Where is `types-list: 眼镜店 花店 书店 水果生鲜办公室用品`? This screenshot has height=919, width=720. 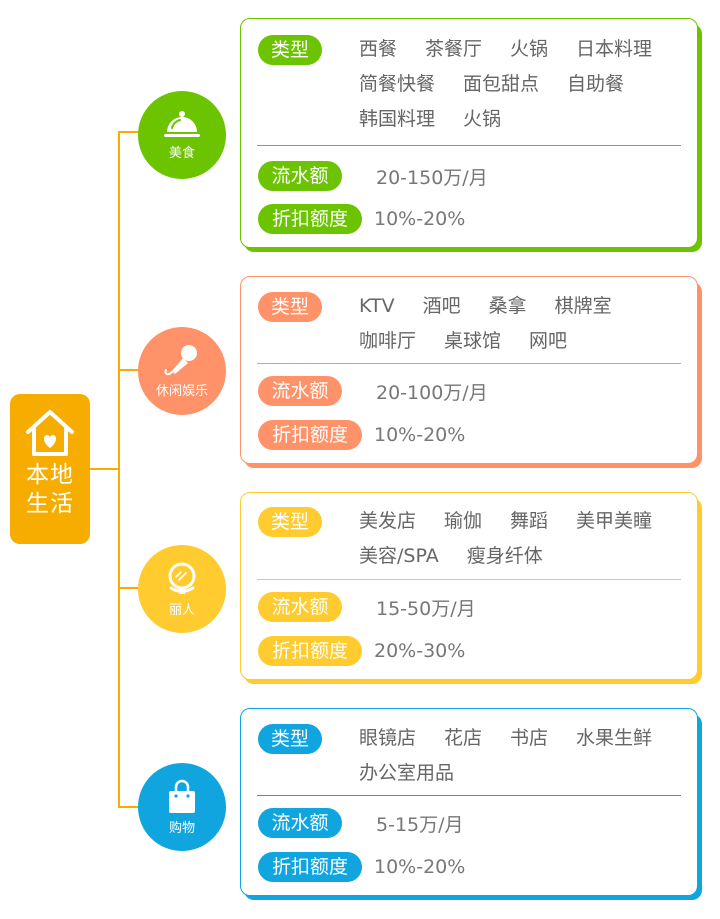 types-list: 眼镜店 花店 书店 水果生鲜办公室用品 is located at coordinates (524, 756).